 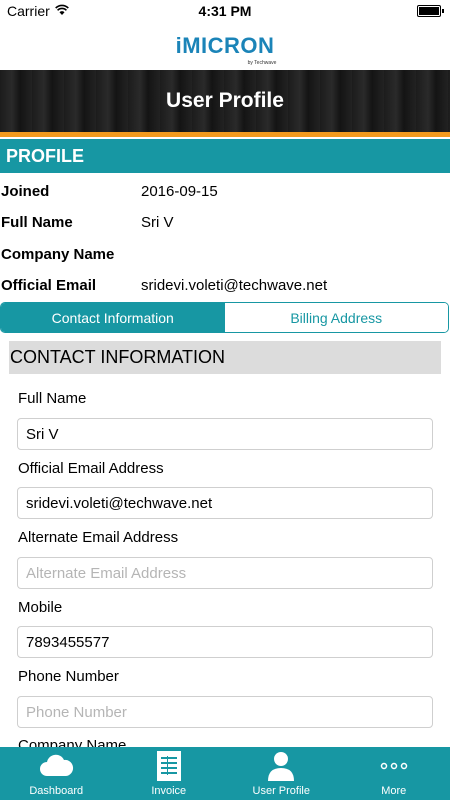 I want to click on info-value: 2016-09-15, so click(x=179, y=191).